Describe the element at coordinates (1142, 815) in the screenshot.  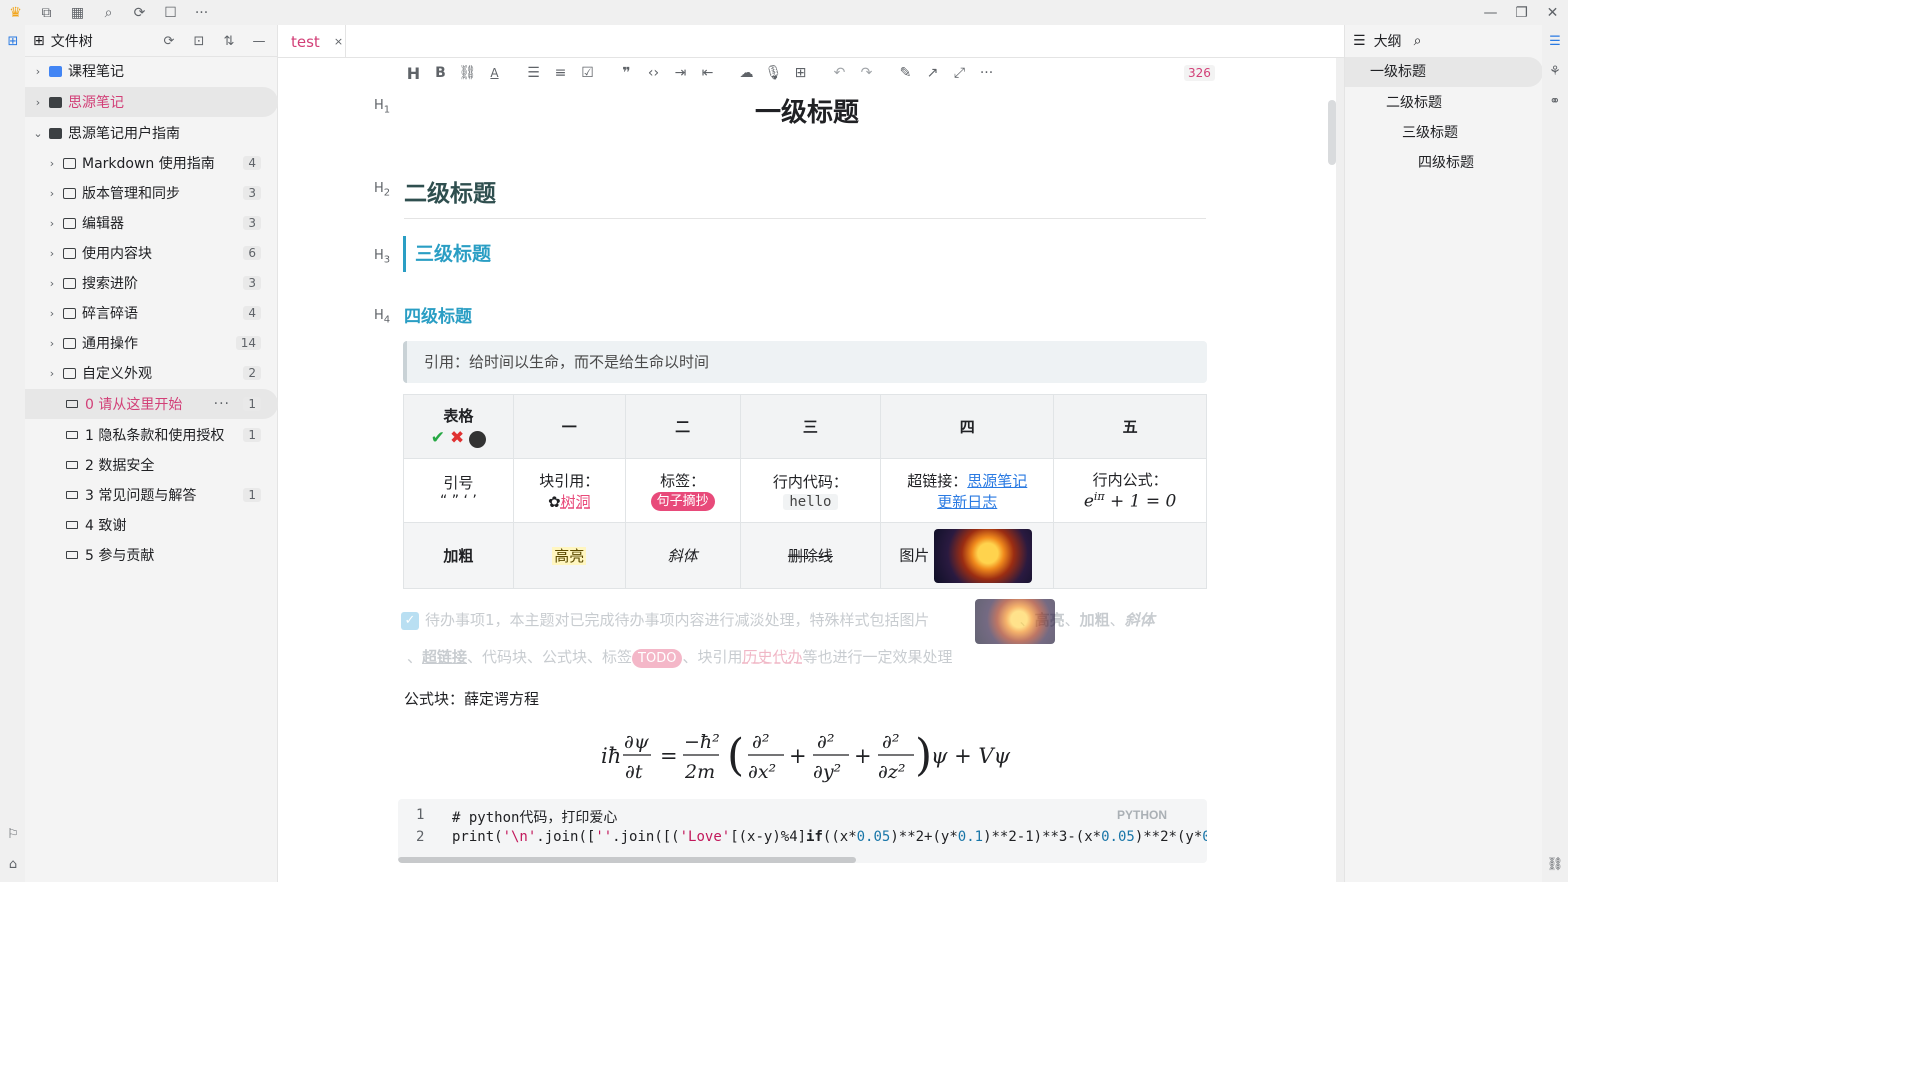
I see `code-language-label: PYTHON` at that location.